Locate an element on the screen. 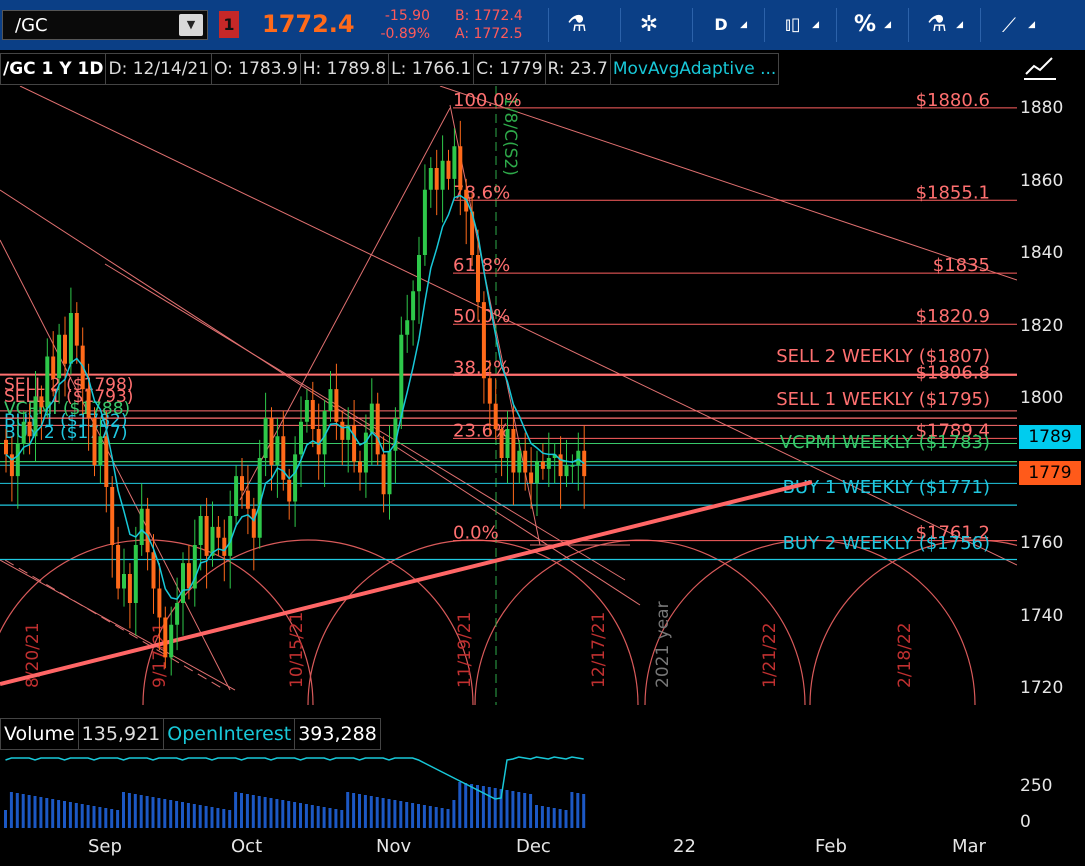 This screenshot has height=866, width=1085. percent-button: % ◢ is located at coordinates (864, 25).